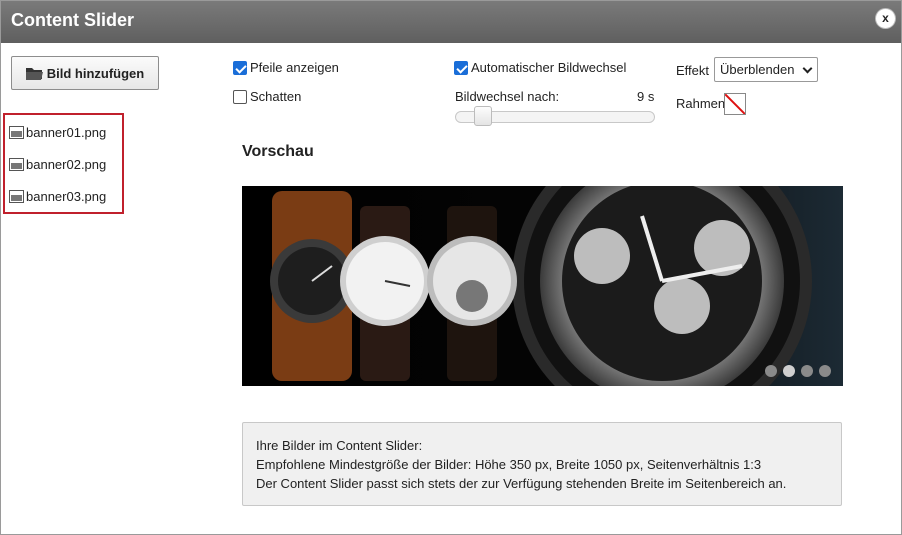 The height and width of the screenshot is (535, 902). I want to click on file-item-banner02: banner02.png, so click(57, 164).